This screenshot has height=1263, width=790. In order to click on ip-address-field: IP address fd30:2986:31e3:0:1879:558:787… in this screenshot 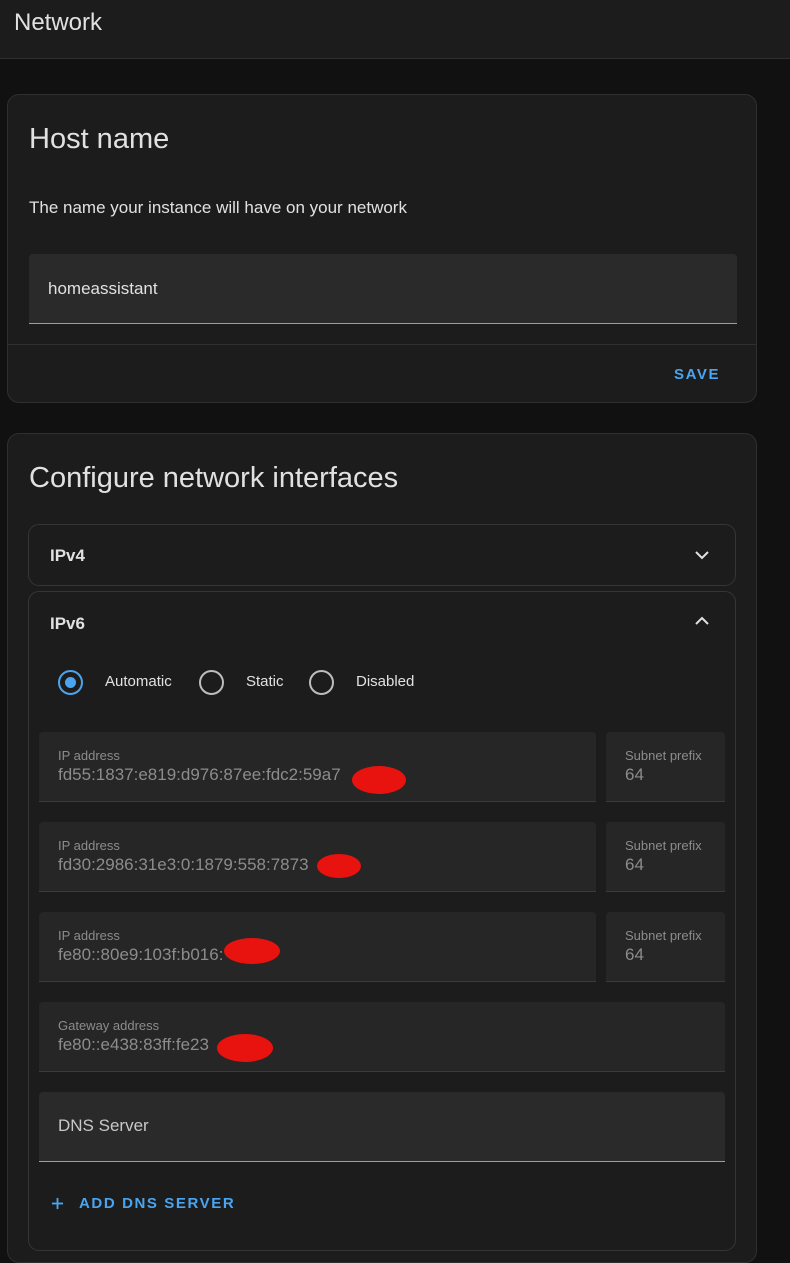, I will do `click(317, 857)`.